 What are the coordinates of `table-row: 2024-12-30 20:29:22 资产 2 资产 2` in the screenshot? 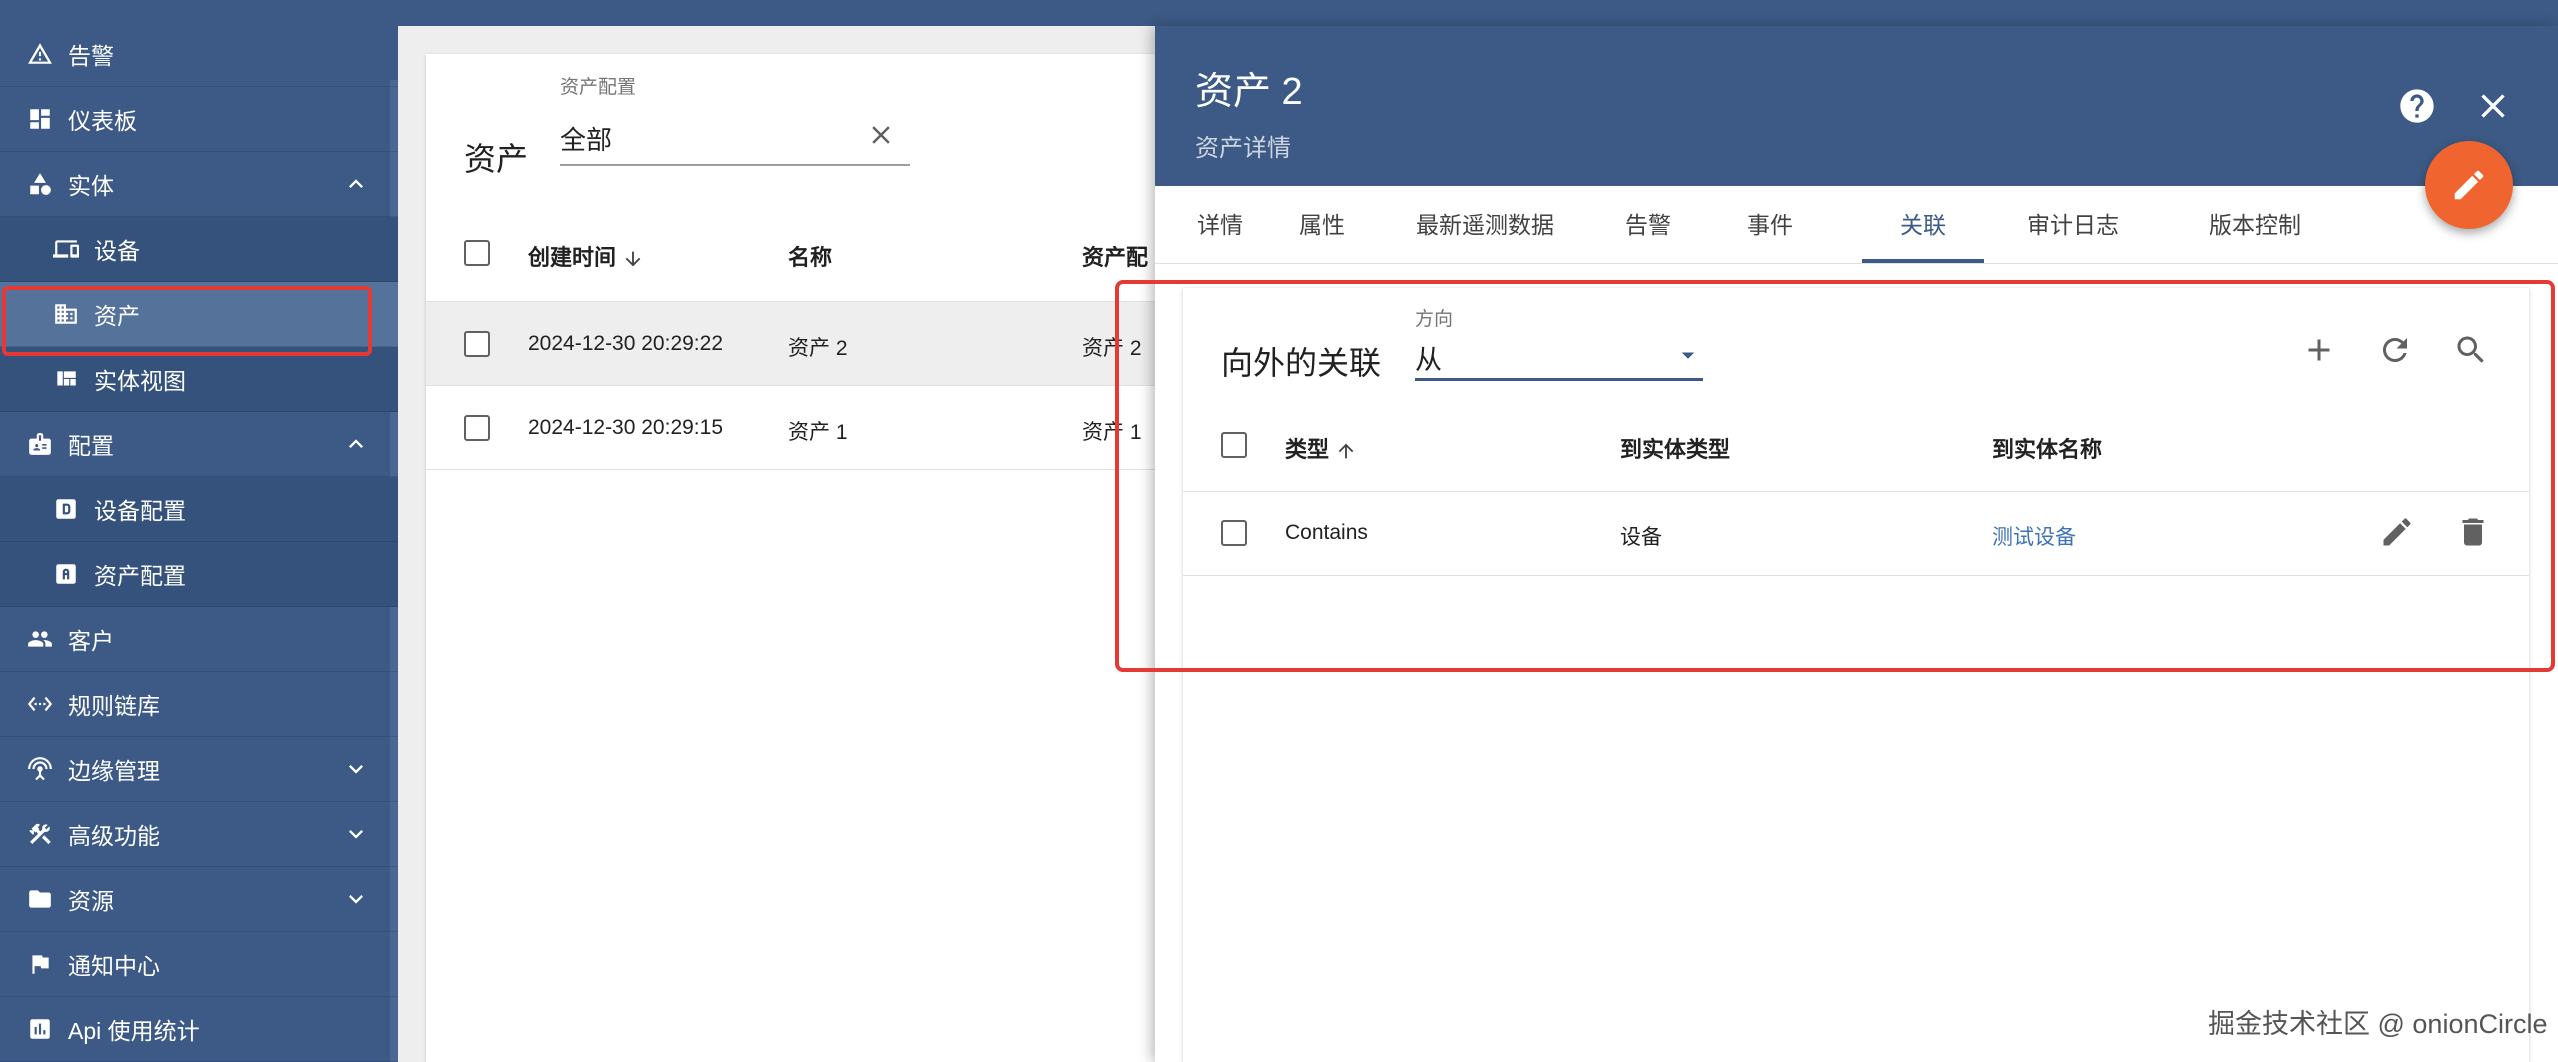 It's located at (806, 344).